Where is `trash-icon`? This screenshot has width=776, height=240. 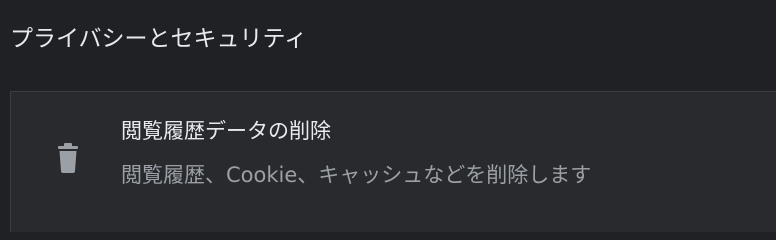
trash-icon is located at coordinates (68, 158).